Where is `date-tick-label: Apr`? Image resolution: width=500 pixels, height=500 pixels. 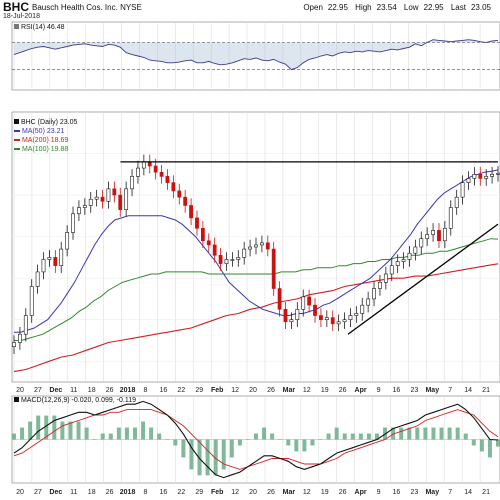
date-tick-label: Apr is located at coordinates (361, 492).